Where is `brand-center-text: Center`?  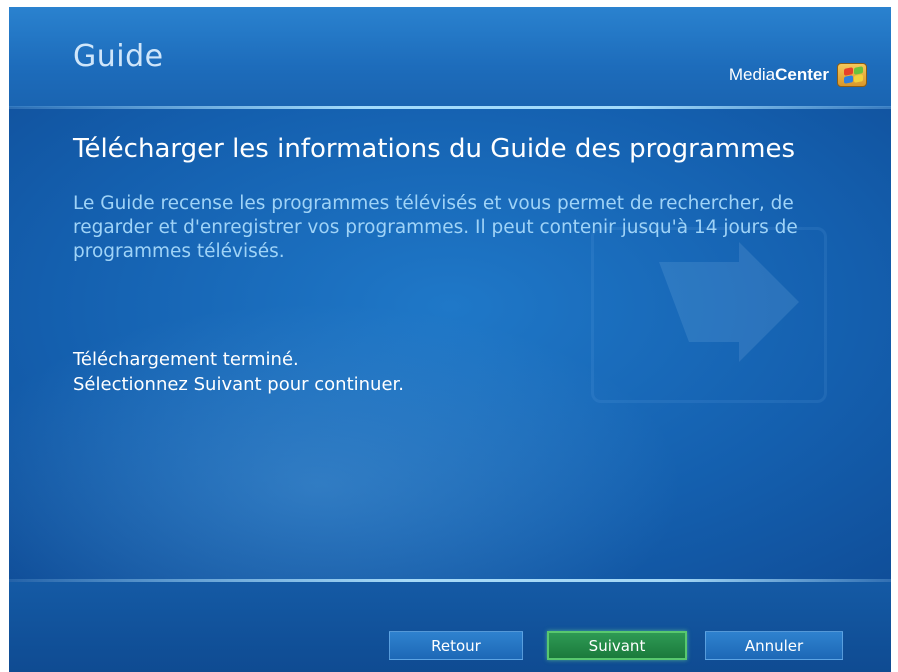
brand-center-text: Center is located at coordinates (802, 74).